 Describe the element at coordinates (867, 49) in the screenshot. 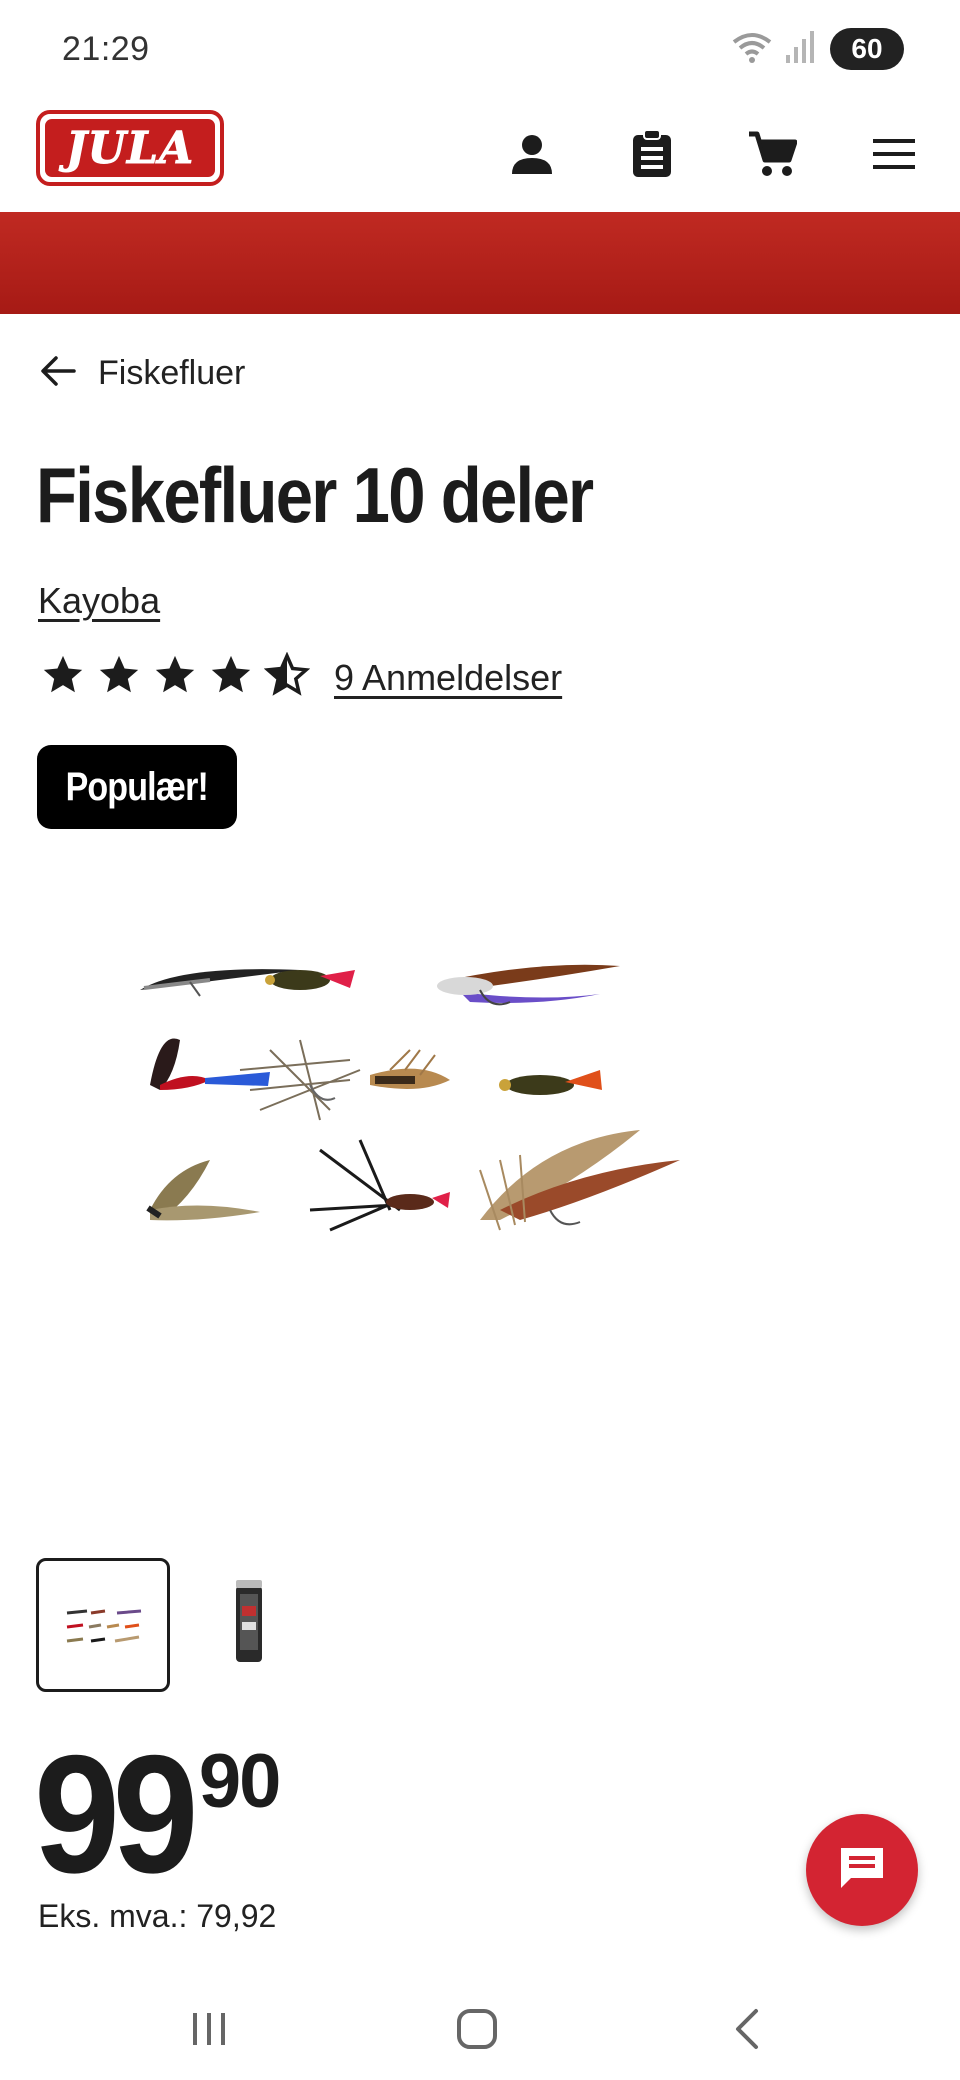

I see `battery-indicator: 60` at that location.